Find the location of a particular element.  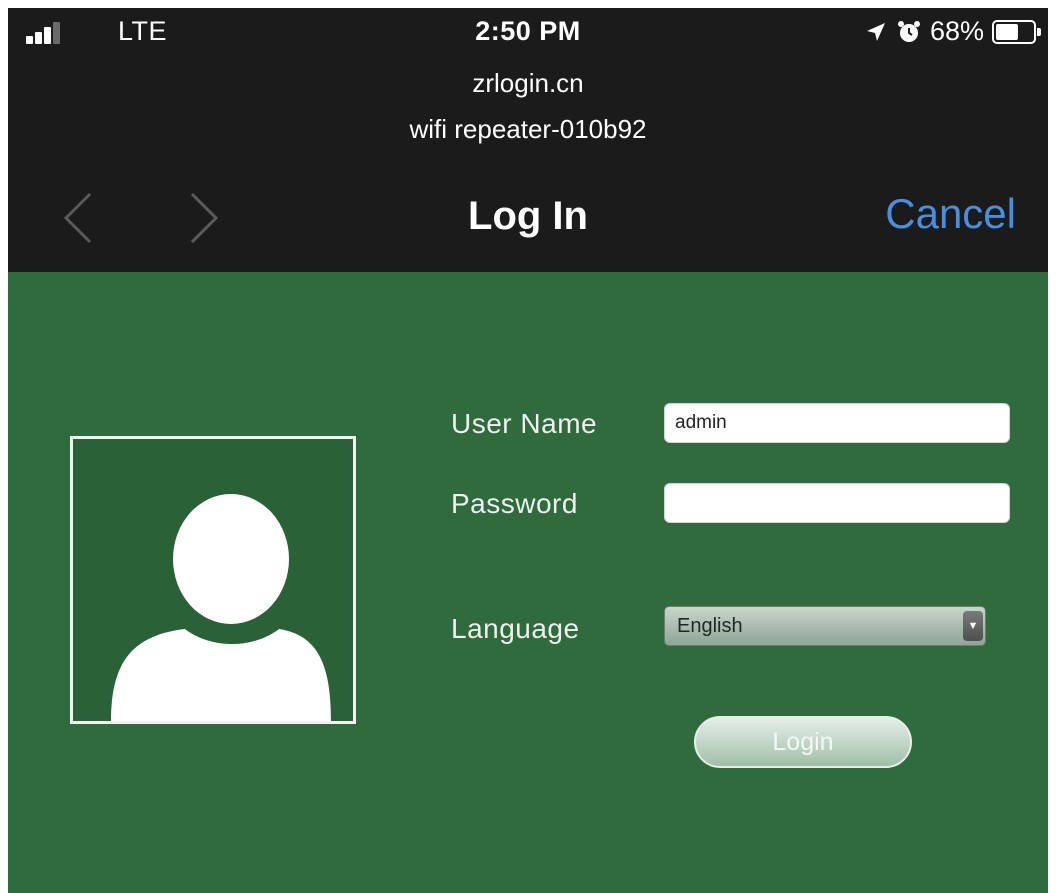

user-avatar-placeholder is located at coordinates (213, 580).